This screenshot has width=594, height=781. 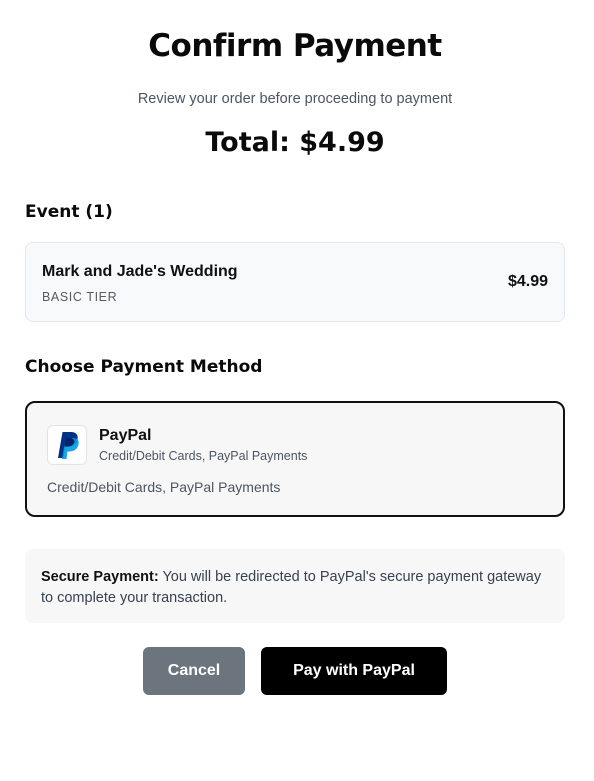 What do you see at coordinates (194, 671) in the screenshot?
I see `cancel-button: Cancel` at bounding box center [194, 671].